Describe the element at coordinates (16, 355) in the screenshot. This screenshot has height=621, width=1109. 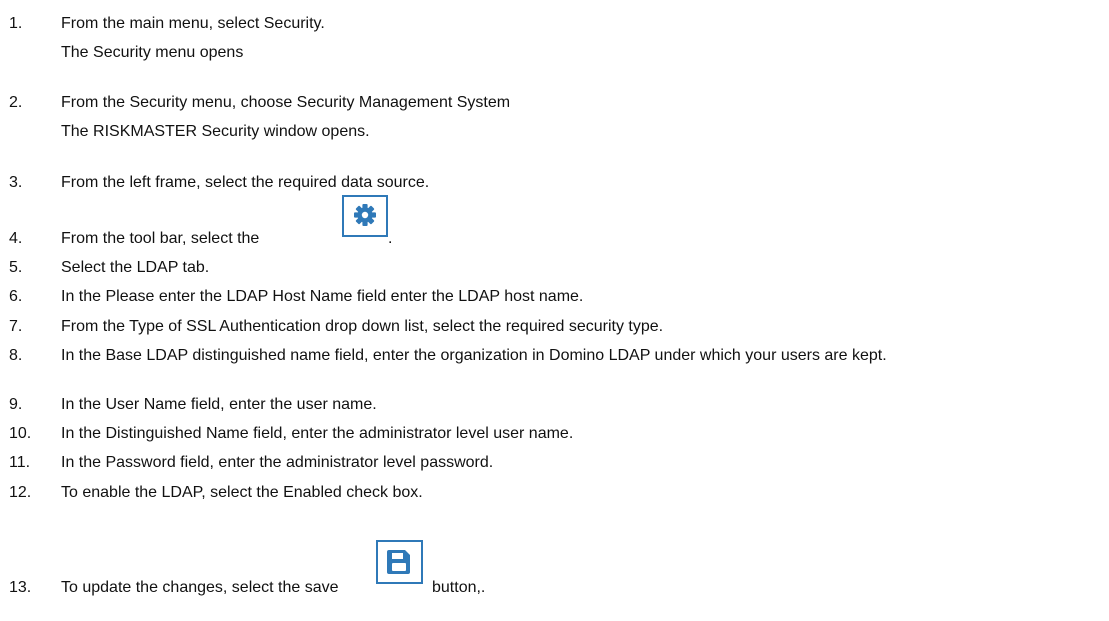
I see `step-number: 8.` at that location.